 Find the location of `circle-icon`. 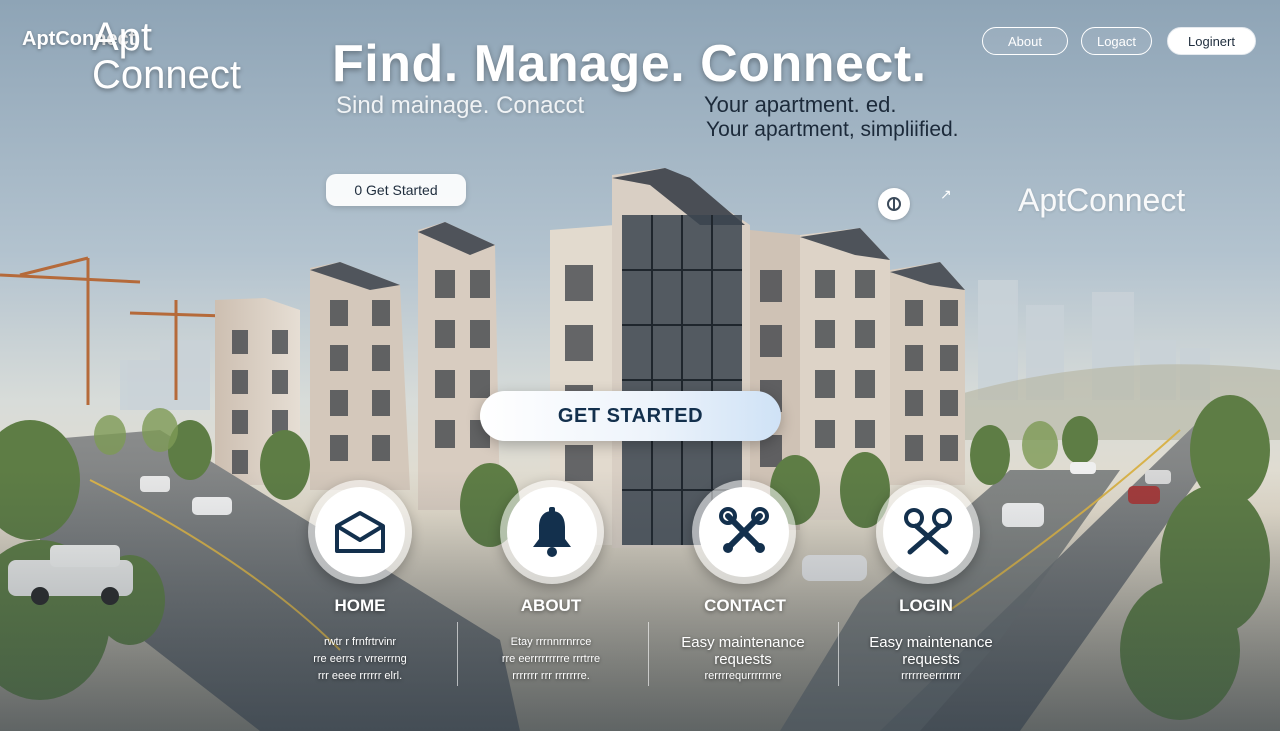

circle-icon is located at coordinates (894, 204).